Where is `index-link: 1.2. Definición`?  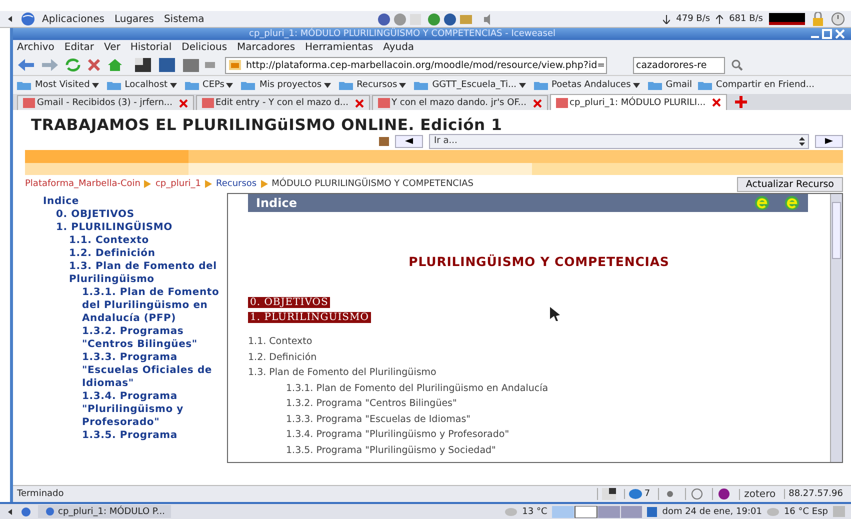
index-link: 1.2. Definición is located at coordinates (539, 357).